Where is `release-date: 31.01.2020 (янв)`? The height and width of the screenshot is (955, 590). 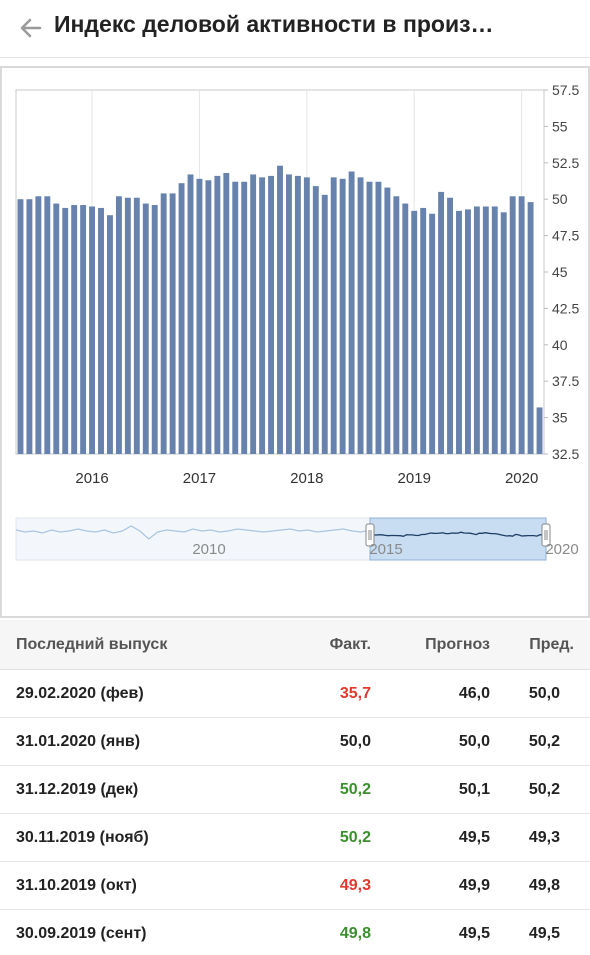 release-date: 31.01.2020 (янв) is located at coordinates (78, 741).